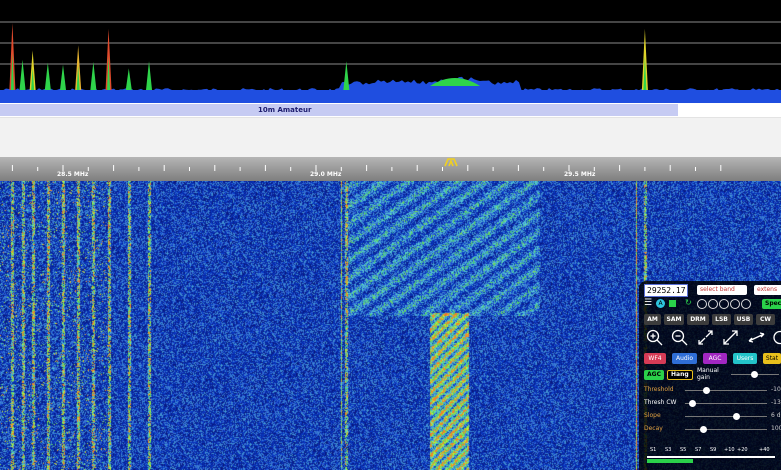 The width and height of the screenshot is (781, 470). What do you see at coordinates (743, 319) in the screenshot?
I see `mode-usb-button: USB` at bounding box center [743, 319].